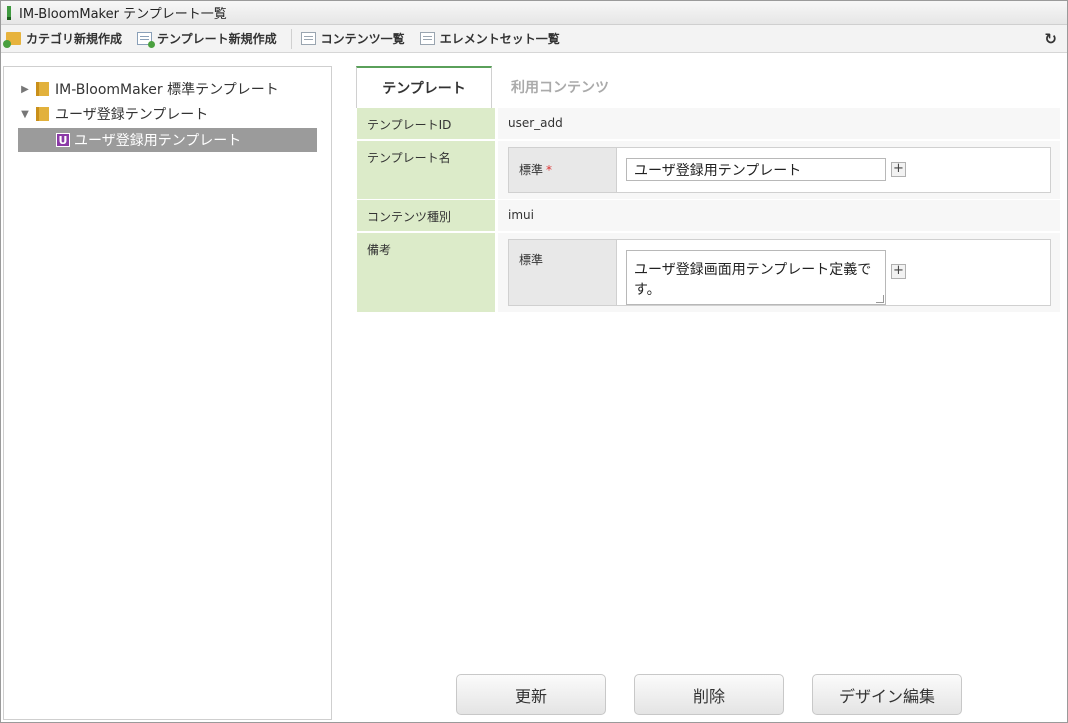 Image resolution: width=1068 pixels, height=723 pixels. Describe the element at coordinates (9, 12) in the screenshot. I see `app-mark-icon` at that location.